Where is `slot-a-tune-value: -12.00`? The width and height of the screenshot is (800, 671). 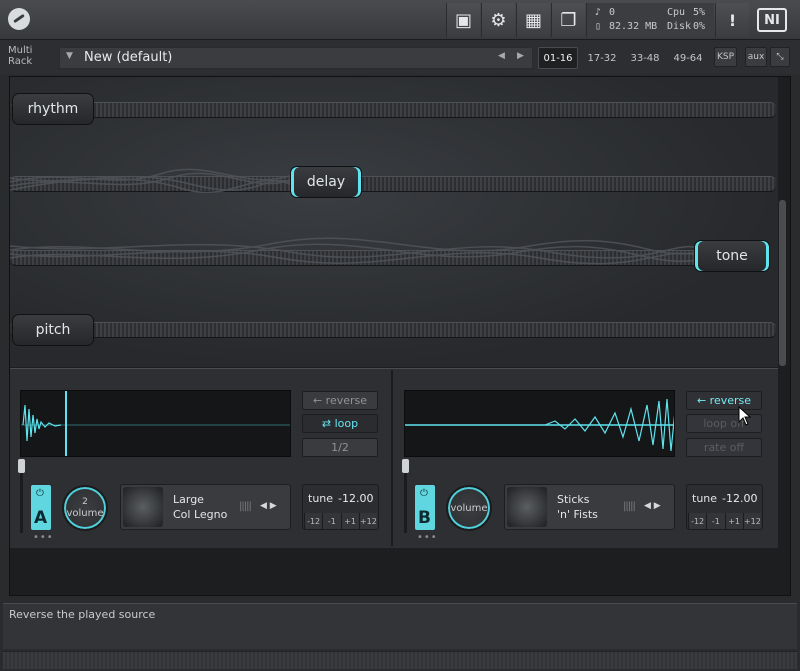
slot-a-tune-value: -12.00 is located at coordinates (356, 498).